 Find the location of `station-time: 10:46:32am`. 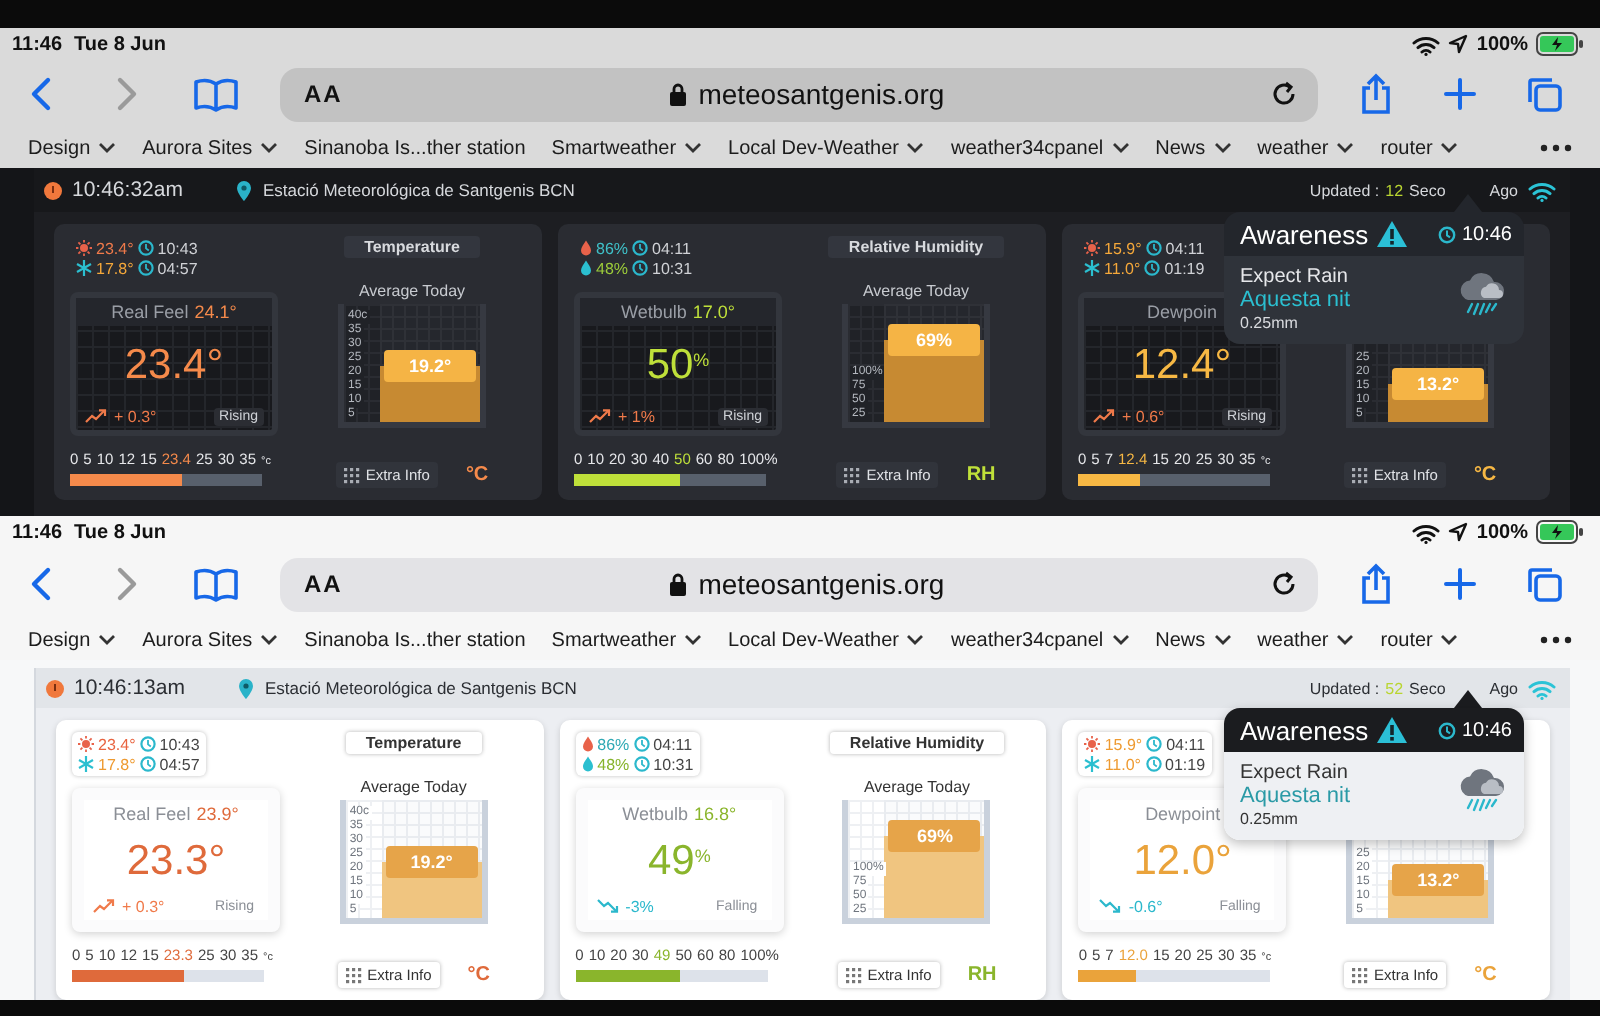

station-time: 10:46:32am is located at coordinates (127, 190).